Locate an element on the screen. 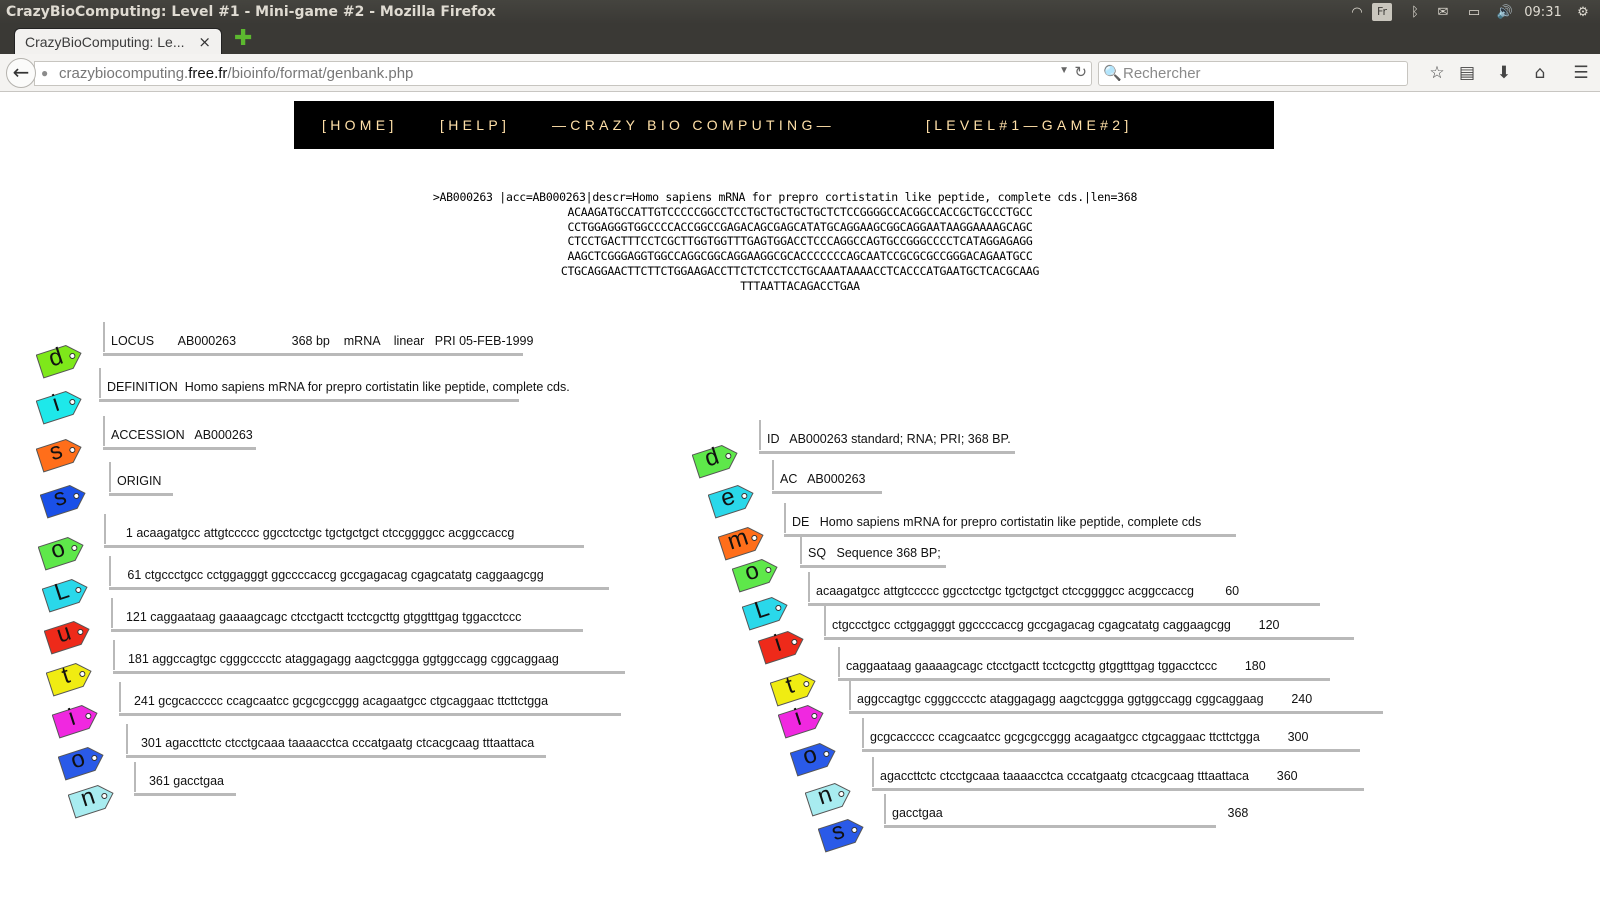 The image size is (1600, 900). site-identity-icon: ● is located at coordinates (44, 73).